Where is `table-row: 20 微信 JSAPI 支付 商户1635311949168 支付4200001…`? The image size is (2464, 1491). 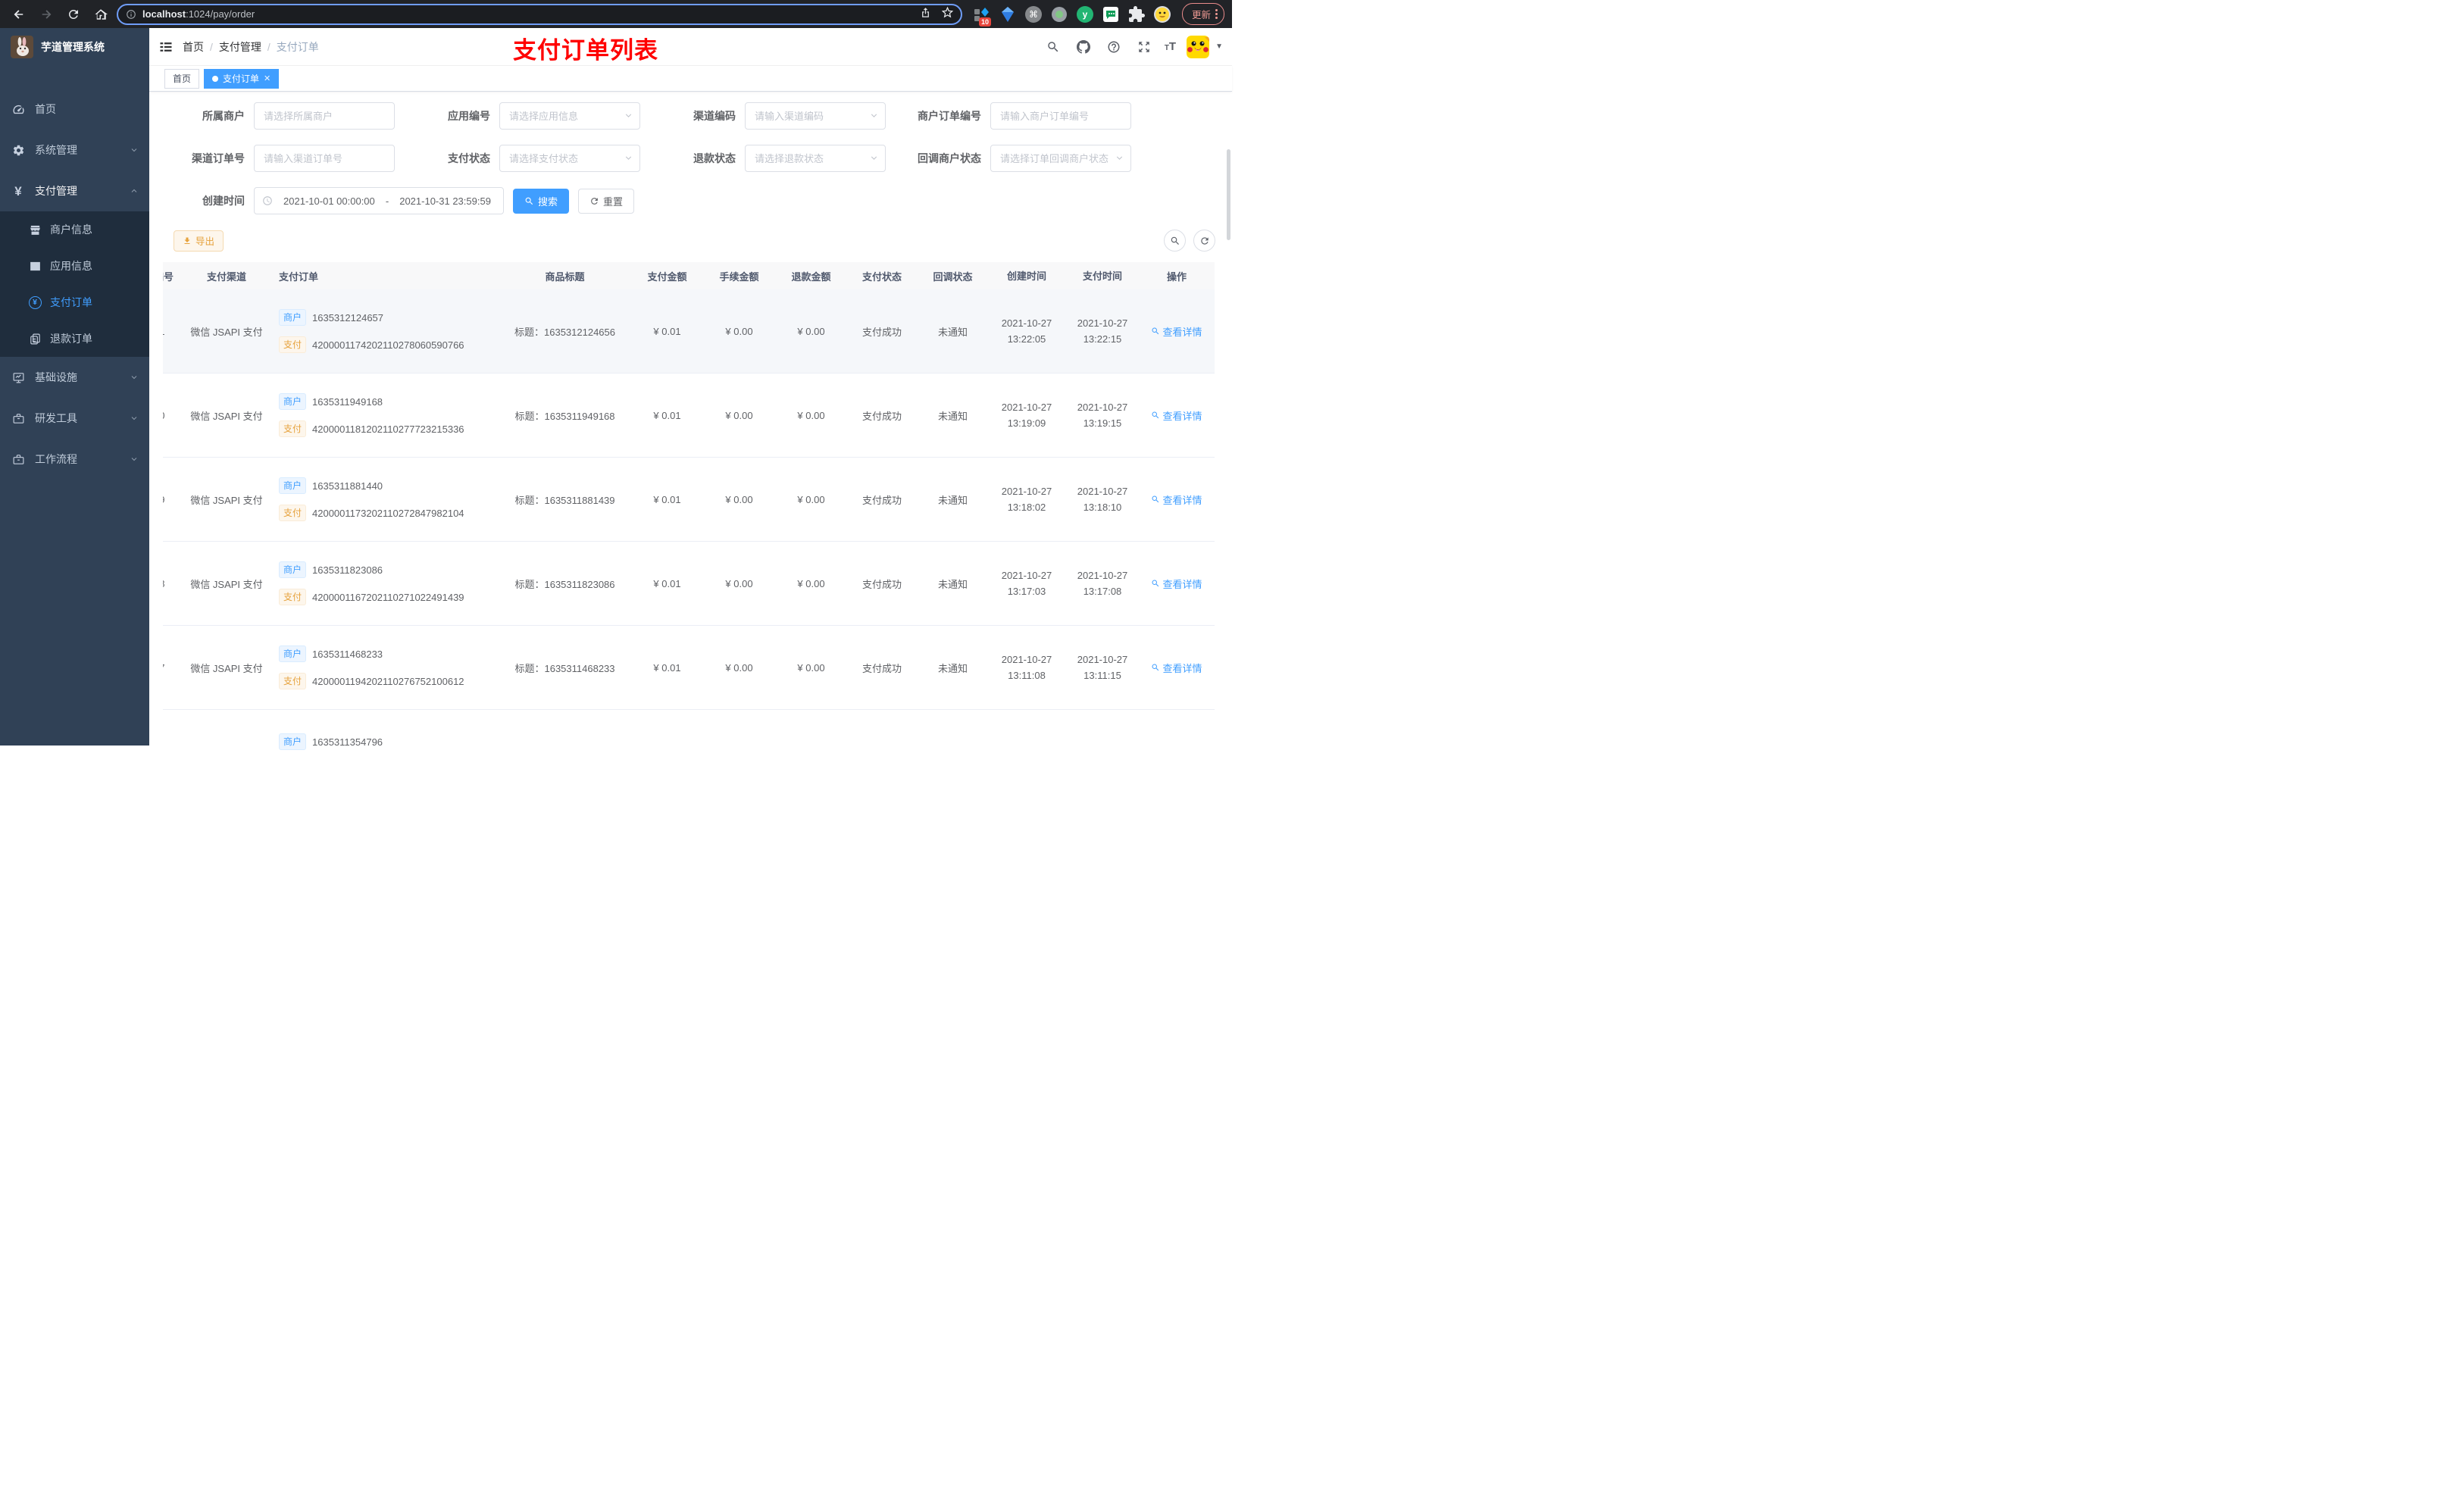 table-row: 20 微信 JSAPI 支付 商户1635311949168 支付4200001… is located at coordinates (689, 416).